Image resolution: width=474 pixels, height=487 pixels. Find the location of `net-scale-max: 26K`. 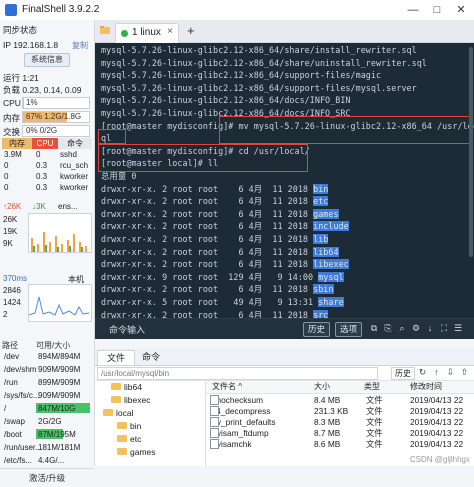

net-scale-max: 26K is located at coordinates (10, 219).